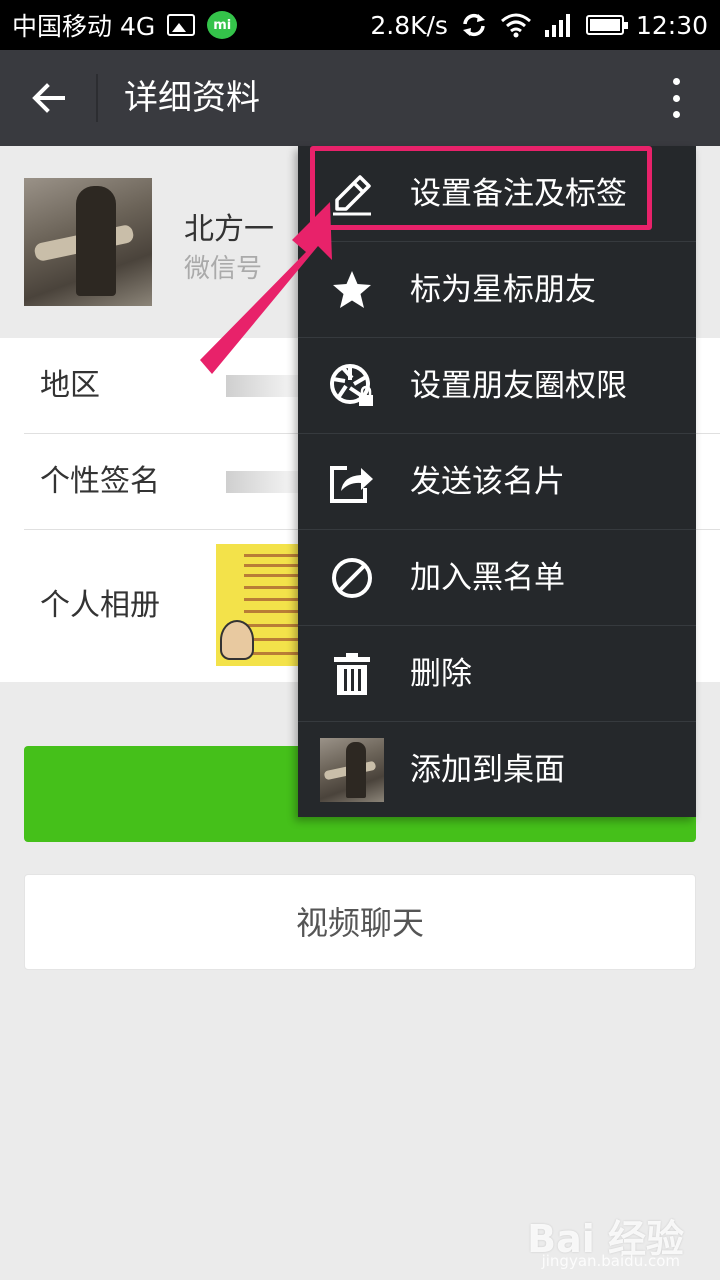 The image size is (720, 1280). Describe the element at coordinates (515, 25) in the screenshot. I see `wifi-icon` at that location.